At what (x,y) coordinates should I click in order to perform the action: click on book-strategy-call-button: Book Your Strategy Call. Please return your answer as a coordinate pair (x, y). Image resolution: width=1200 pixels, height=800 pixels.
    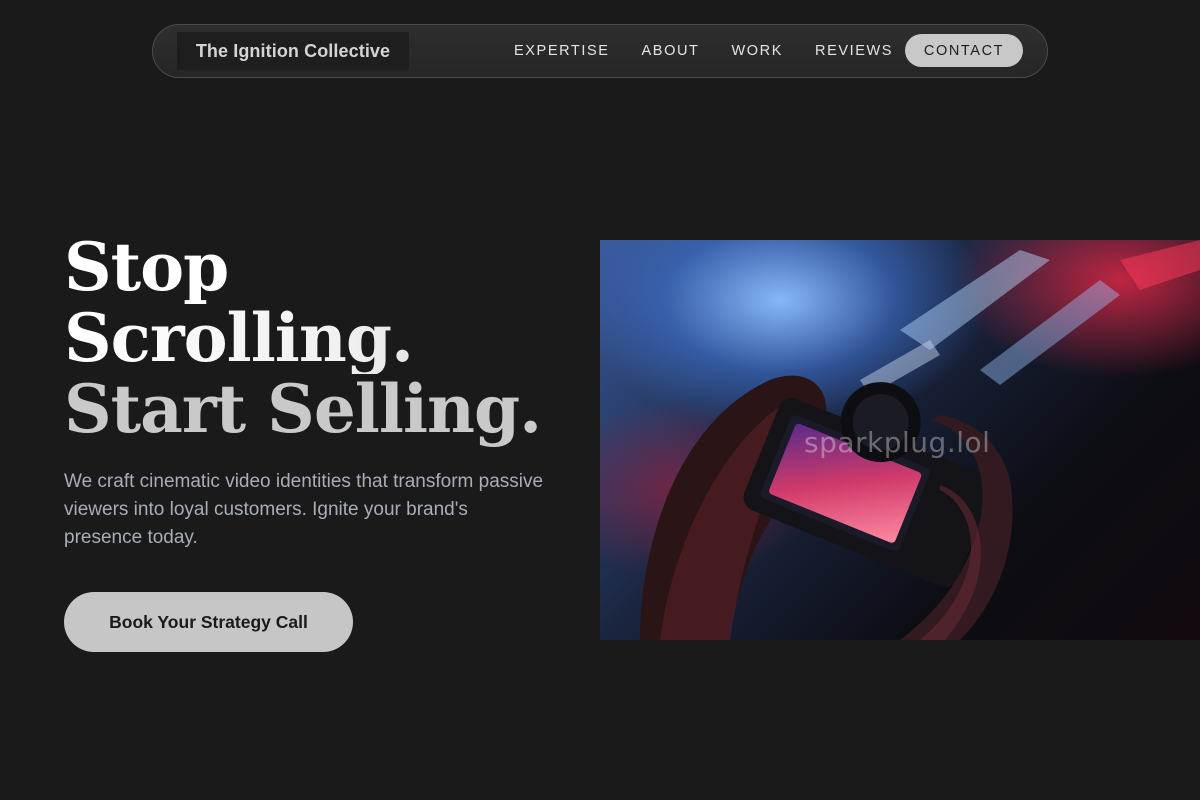
    Looking at the image, I should click on (208, 622).